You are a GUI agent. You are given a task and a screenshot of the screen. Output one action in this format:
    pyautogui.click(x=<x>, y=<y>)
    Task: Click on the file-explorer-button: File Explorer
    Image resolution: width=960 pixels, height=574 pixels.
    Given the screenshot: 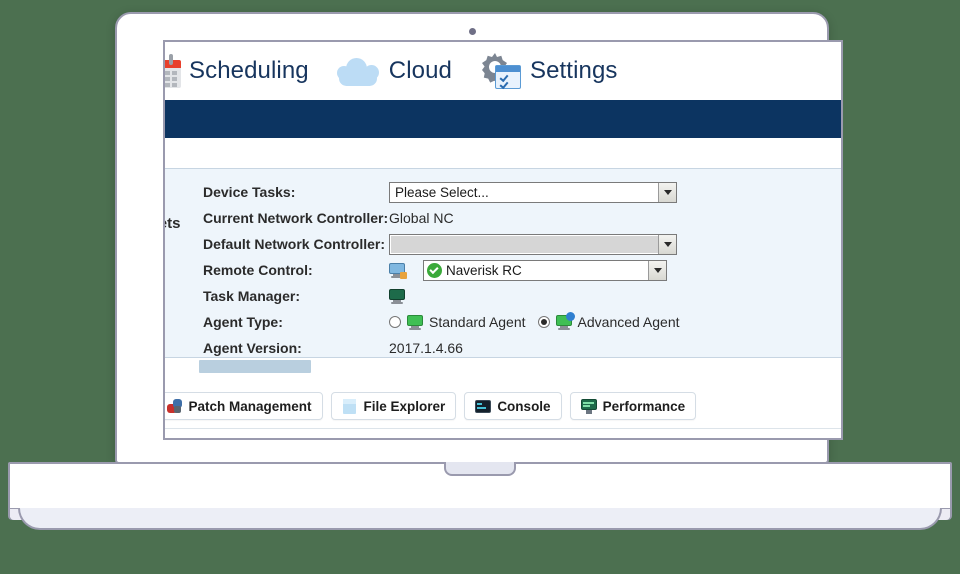 What is the action you would take?
    pyautogui.click(x=393, y=406)
    